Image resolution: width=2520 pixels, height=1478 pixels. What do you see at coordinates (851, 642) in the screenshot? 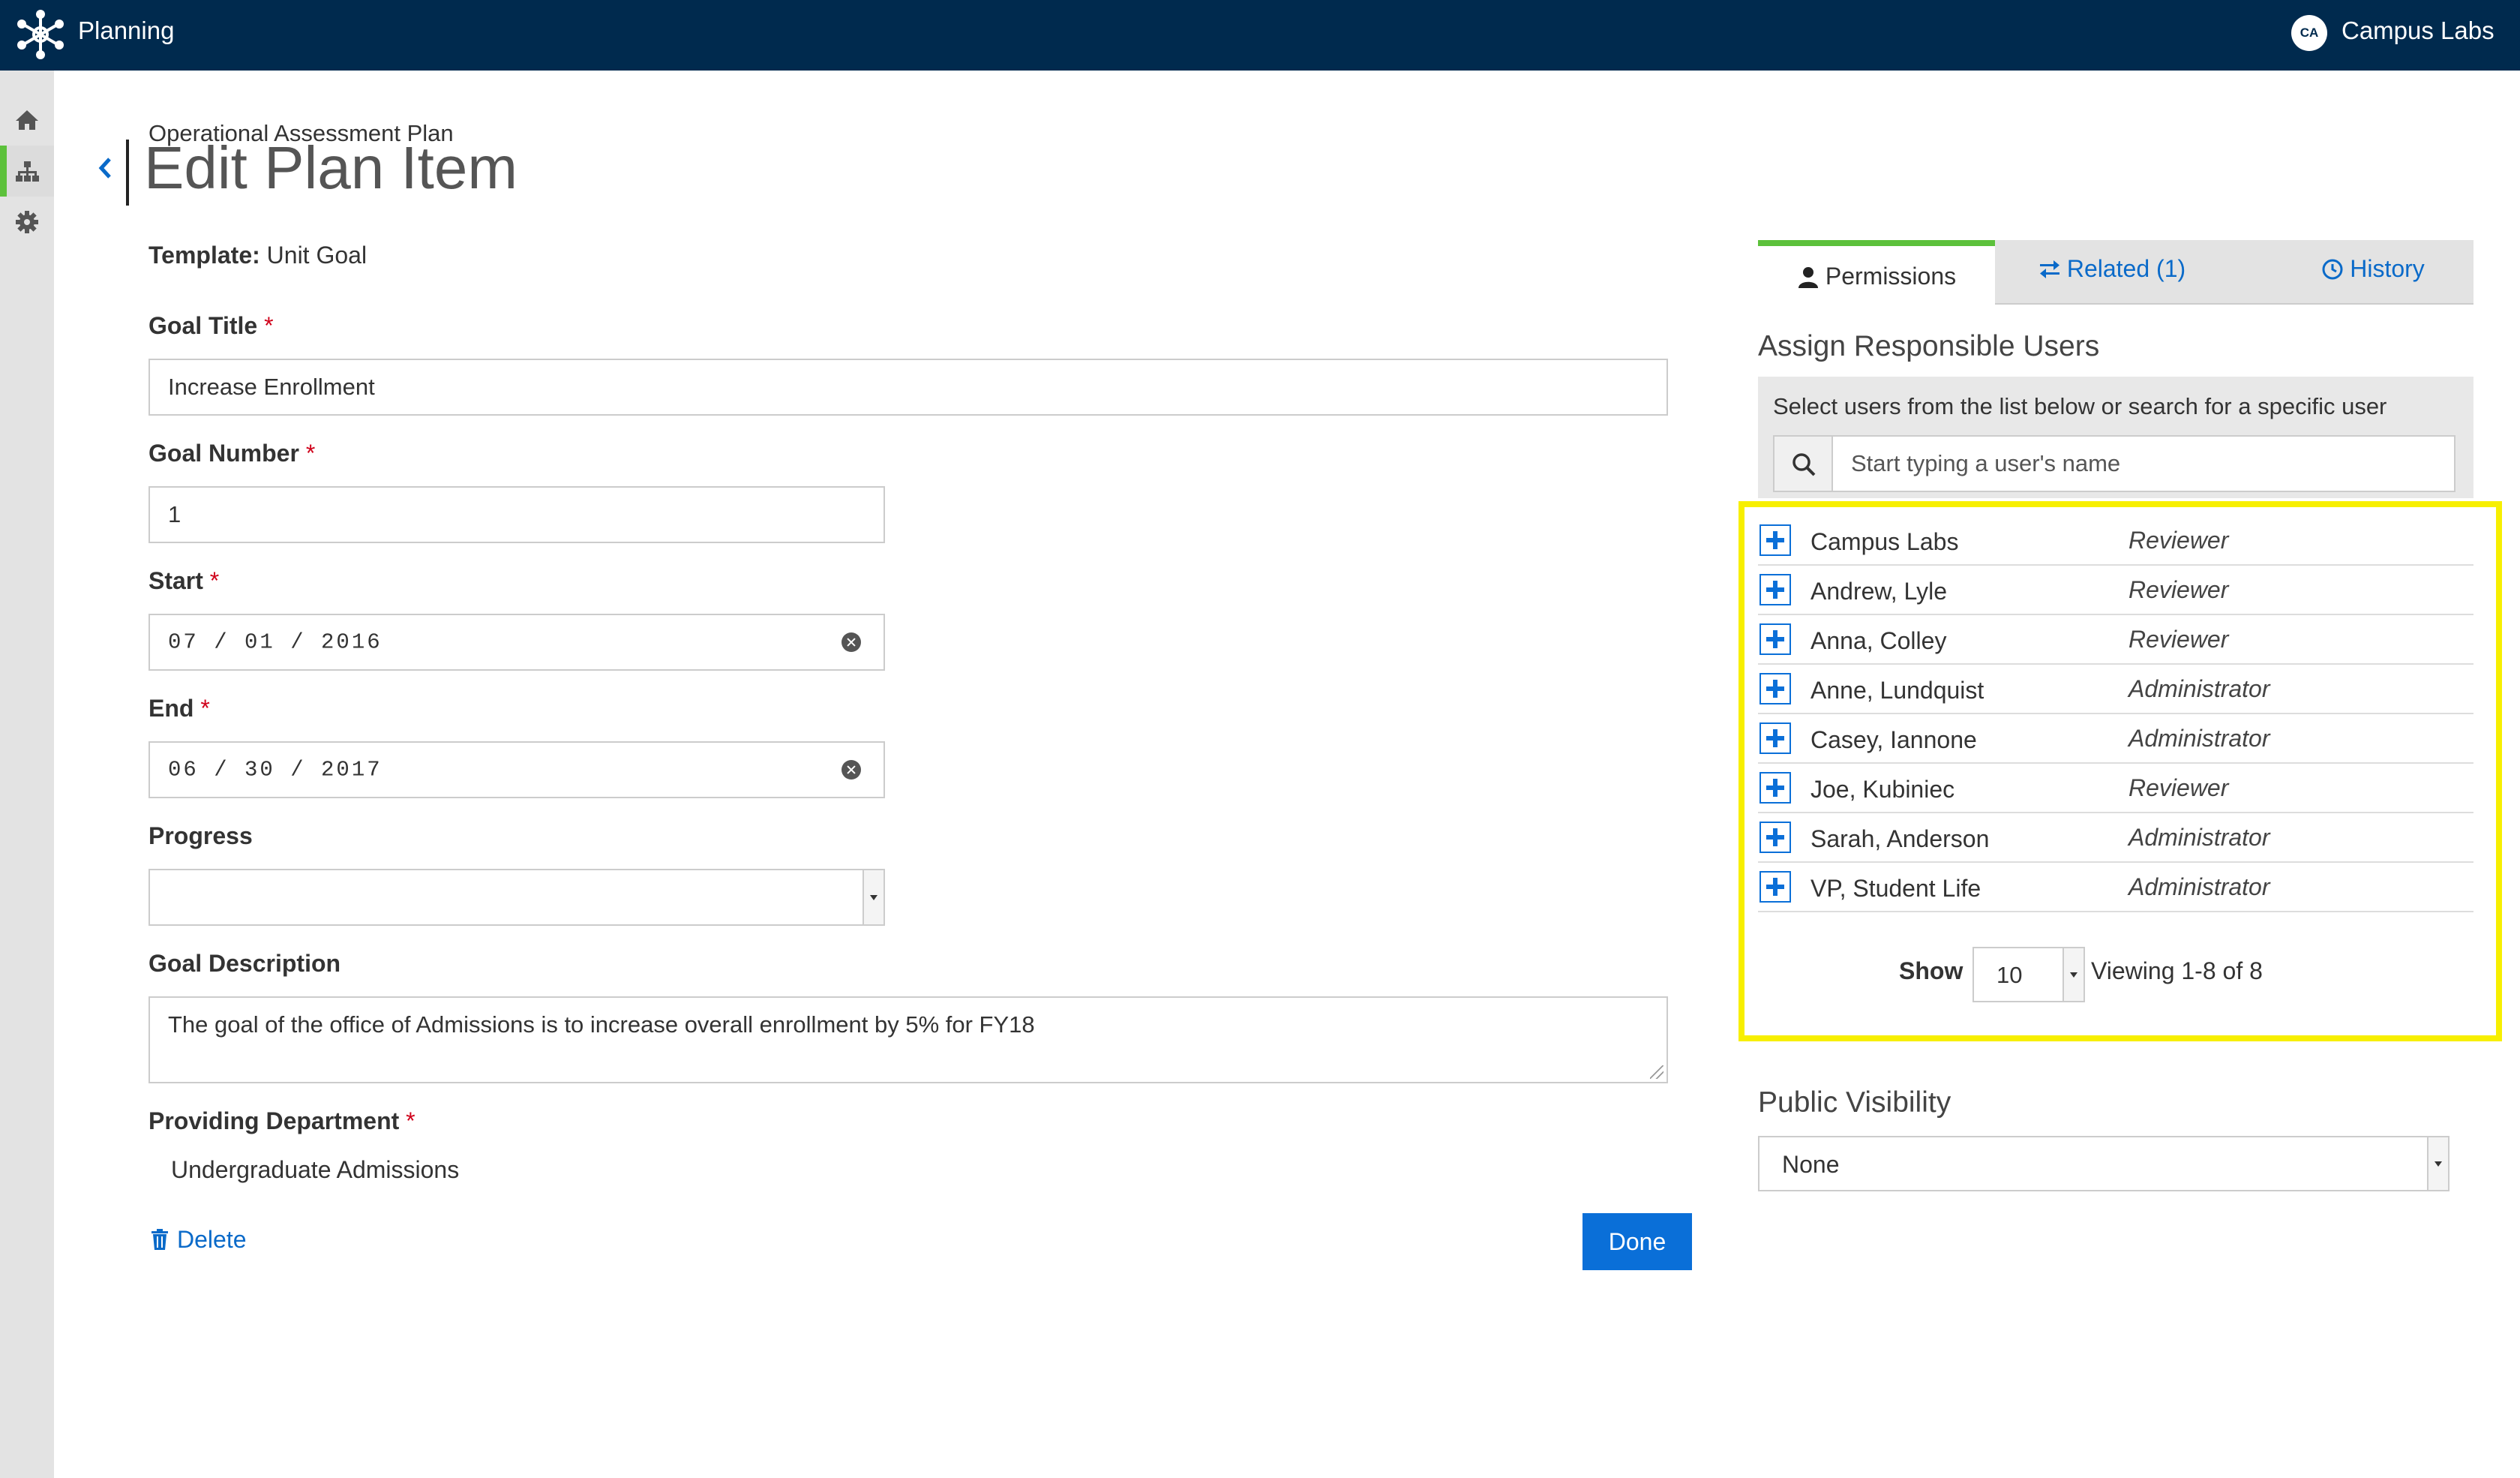
I see `clear-start-date-icon` at bounding box center [851, 642].